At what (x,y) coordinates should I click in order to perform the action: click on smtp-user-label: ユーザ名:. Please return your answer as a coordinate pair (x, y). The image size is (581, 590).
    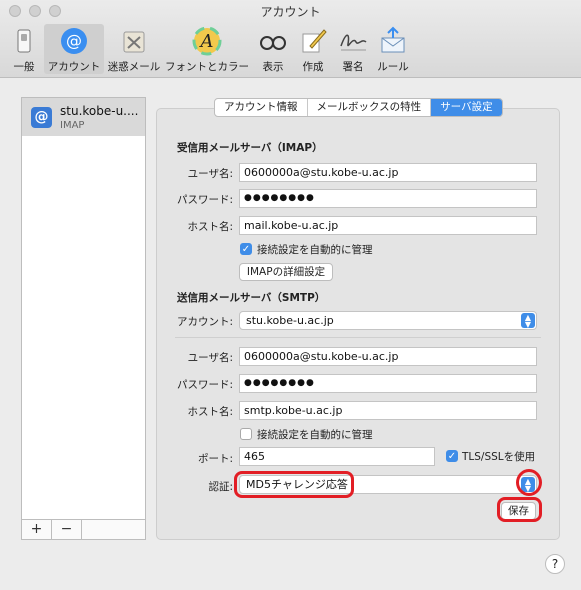
    Looking at the image, I should click on (210, 358).